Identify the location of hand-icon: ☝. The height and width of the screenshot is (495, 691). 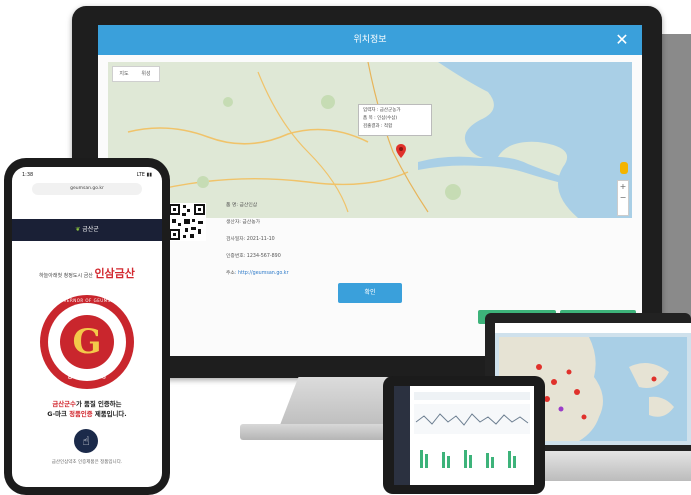
(86, 441).